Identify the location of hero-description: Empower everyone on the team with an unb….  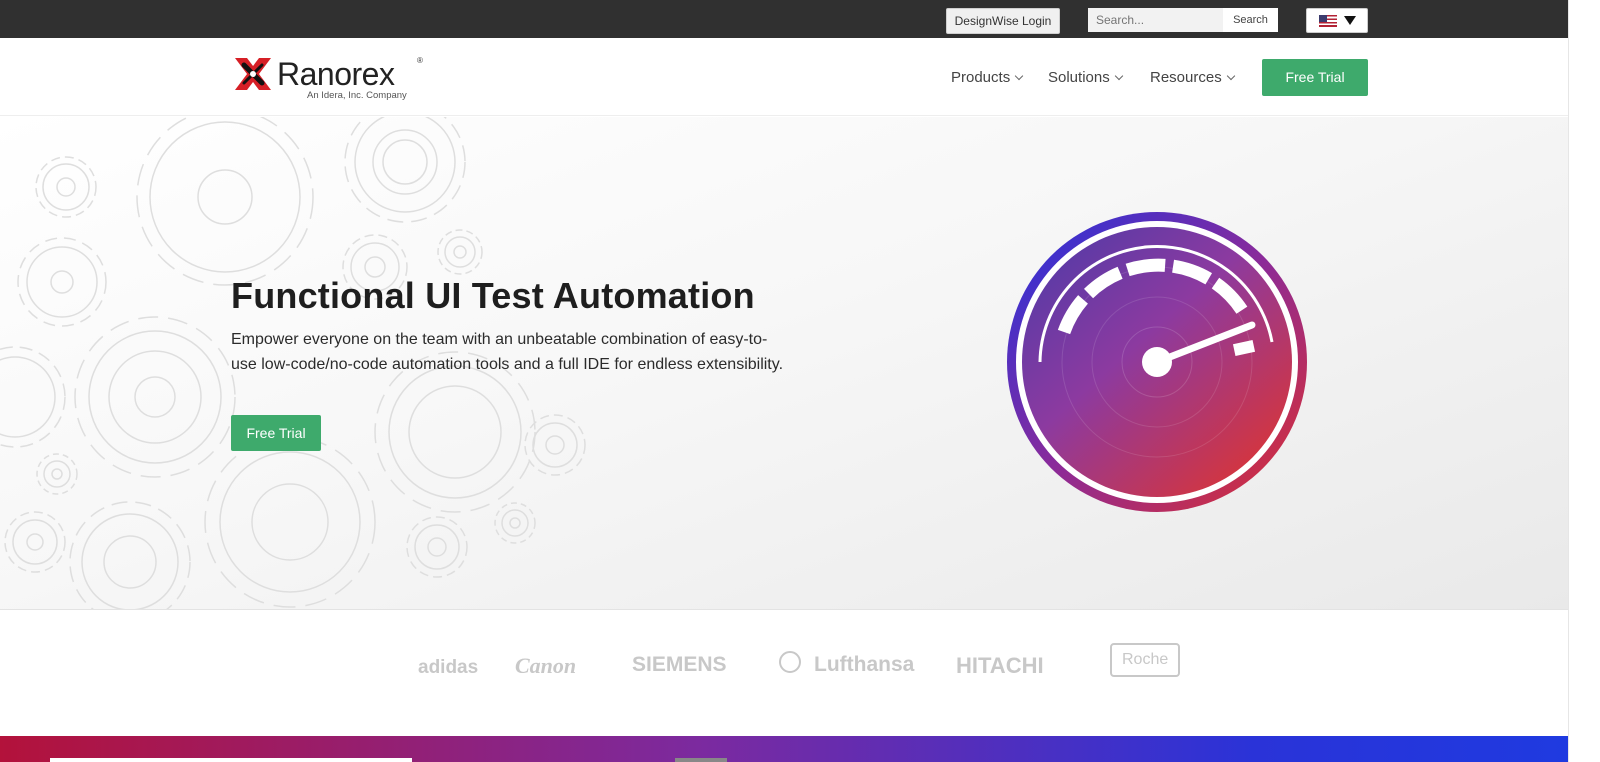
(507, 352).